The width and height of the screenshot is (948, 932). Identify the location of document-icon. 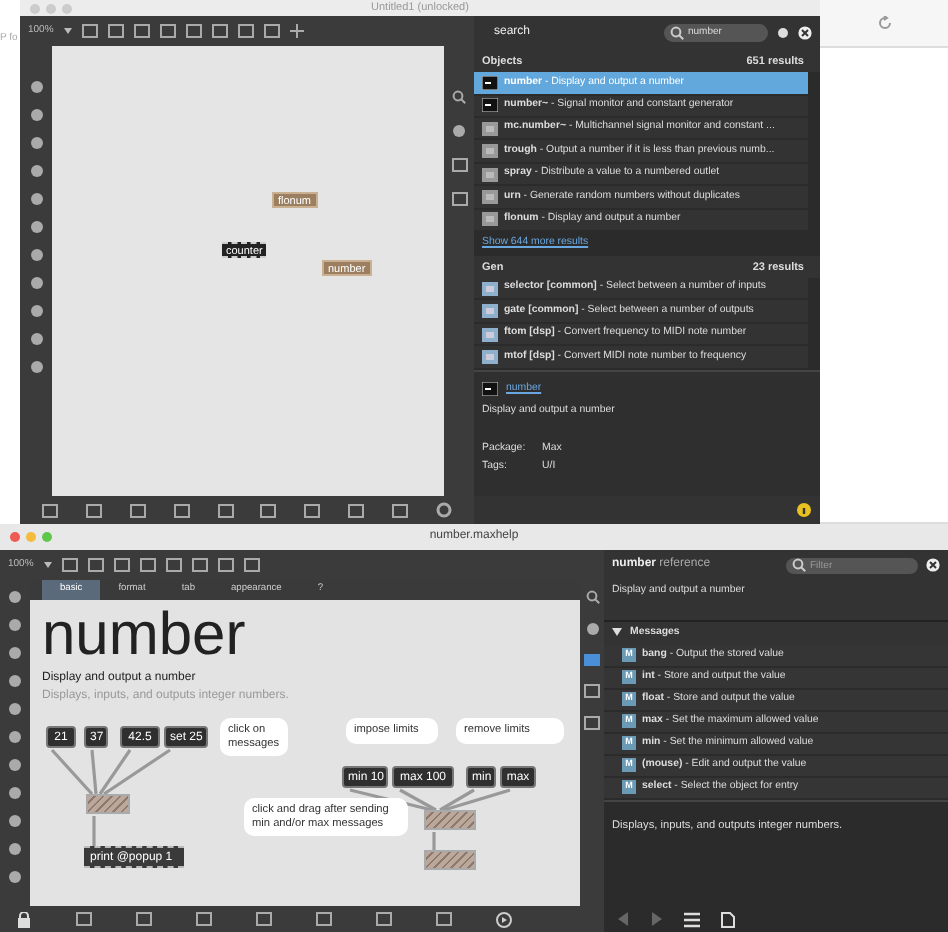
(728, 919).